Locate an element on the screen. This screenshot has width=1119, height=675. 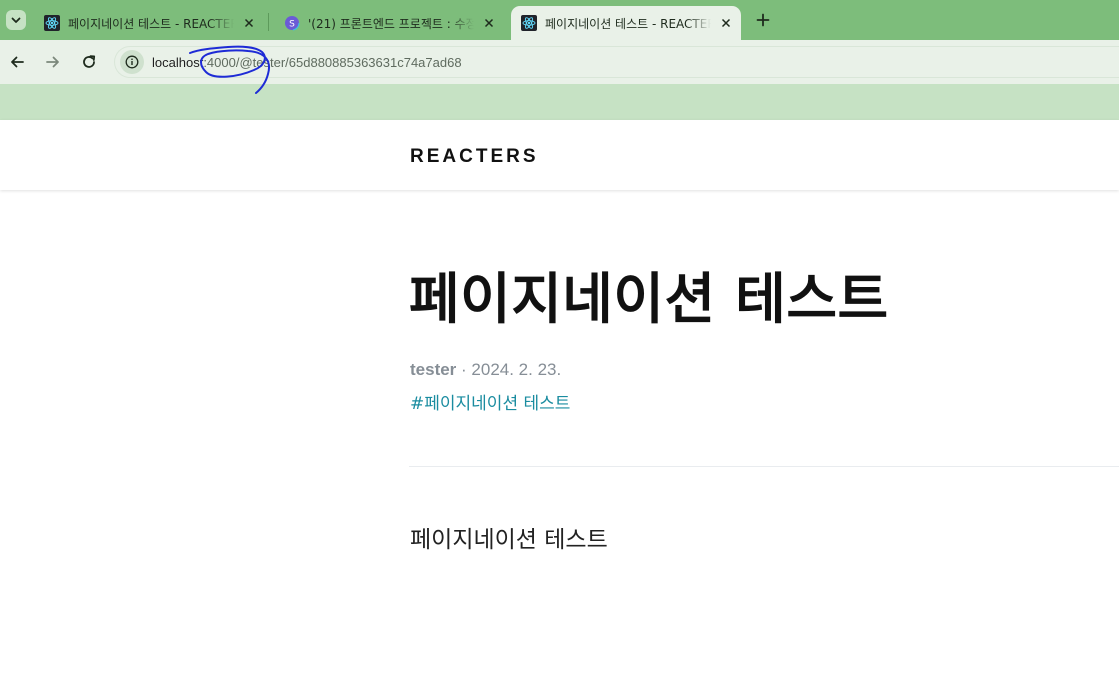
info-icon is located at coordinates (132, 62).